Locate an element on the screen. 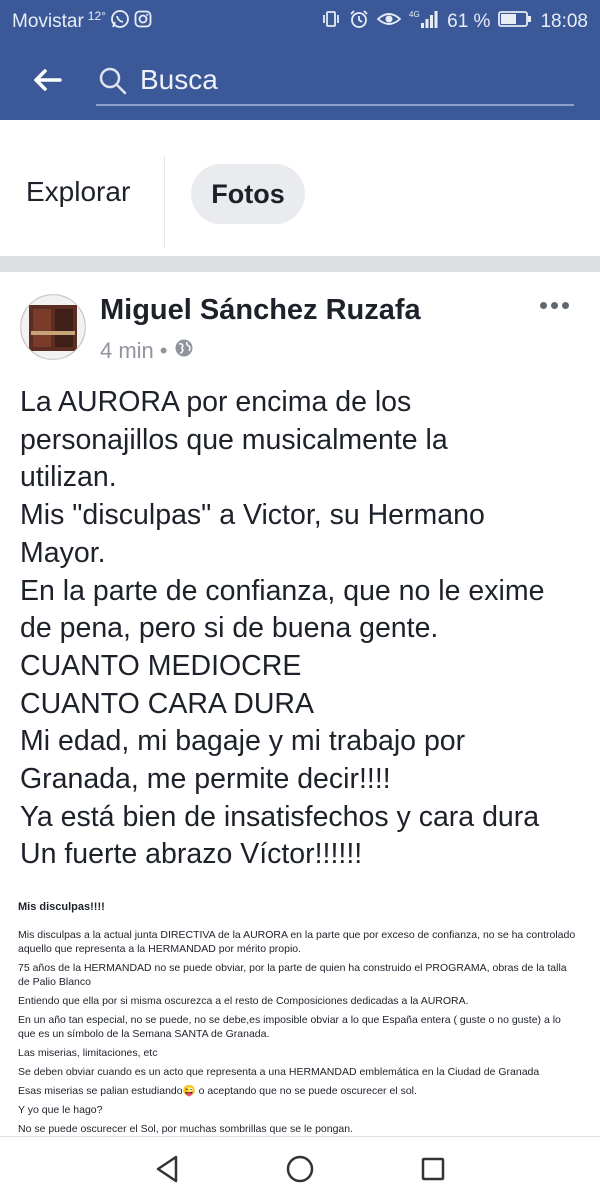 The image size is (600, 1201). search-input is located at coordinates (350, 80).